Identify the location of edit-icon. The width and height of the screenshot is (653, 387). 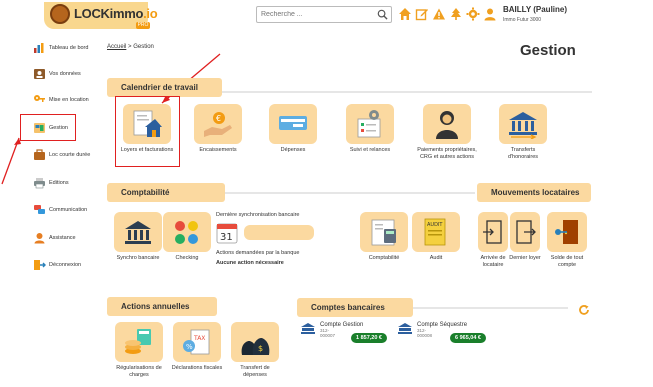
(422, 14).